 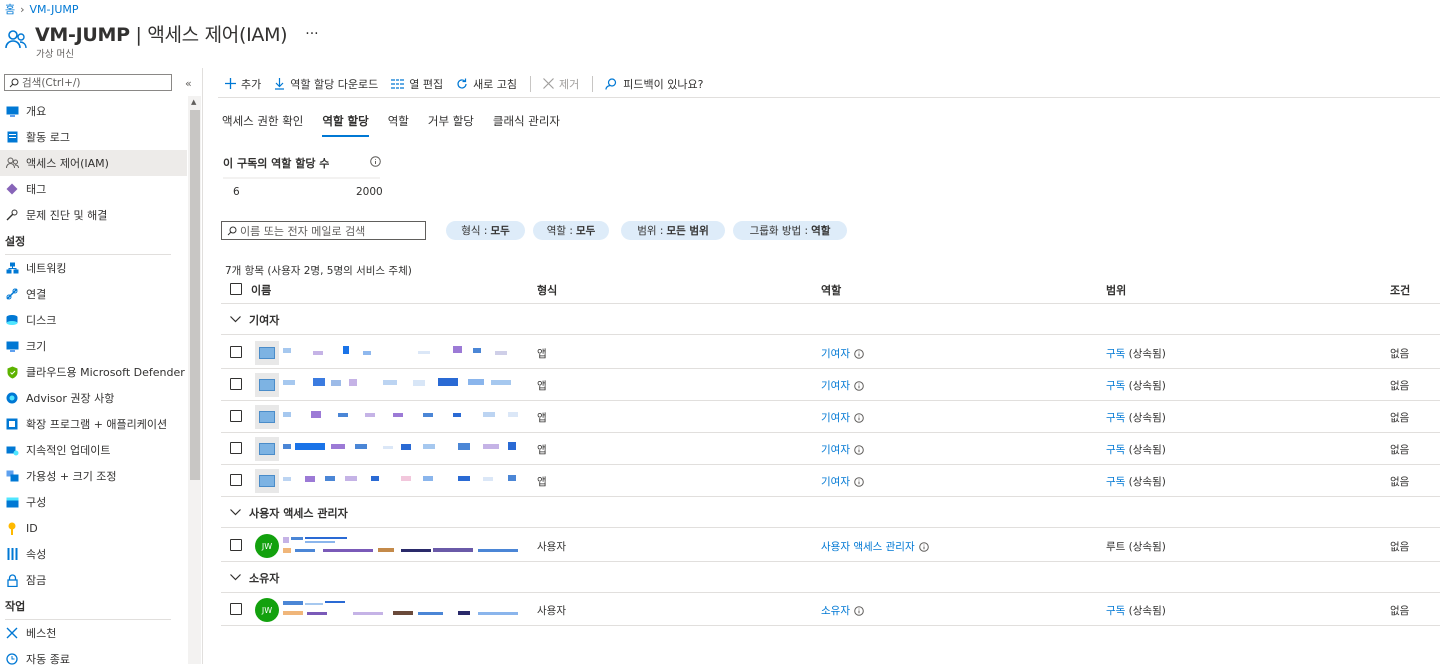 I want to click on more-options-button: ···, so click(x=311, y=34).